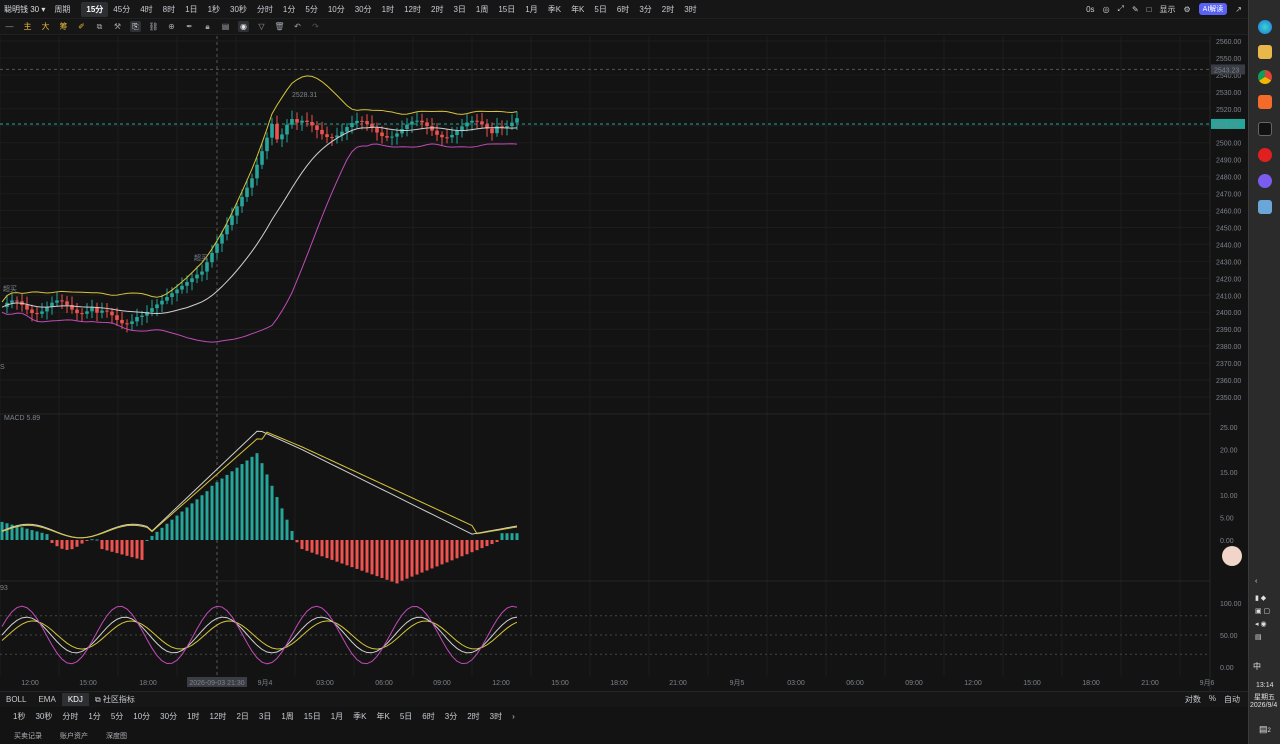 This screenshot has width=1280, height=744. Describe the element at coordinates (496, 716) in the screenshot. I see `bottom-timeframe-tab: 3时` at that location.